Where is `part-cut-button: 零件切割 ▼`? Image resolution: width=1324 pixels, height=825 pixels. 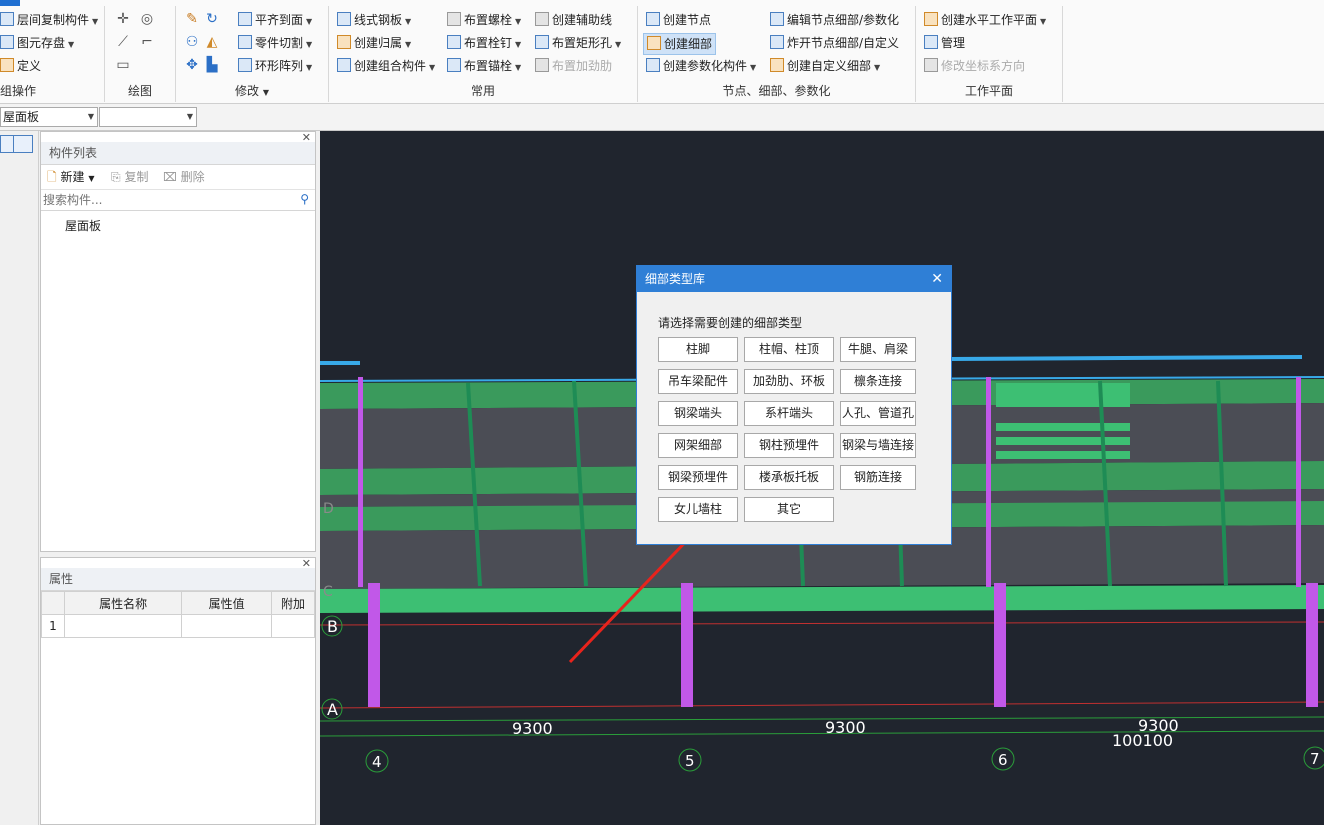
part-cut-button: 零件切割 ▼ is located at coordinates (275, 43).